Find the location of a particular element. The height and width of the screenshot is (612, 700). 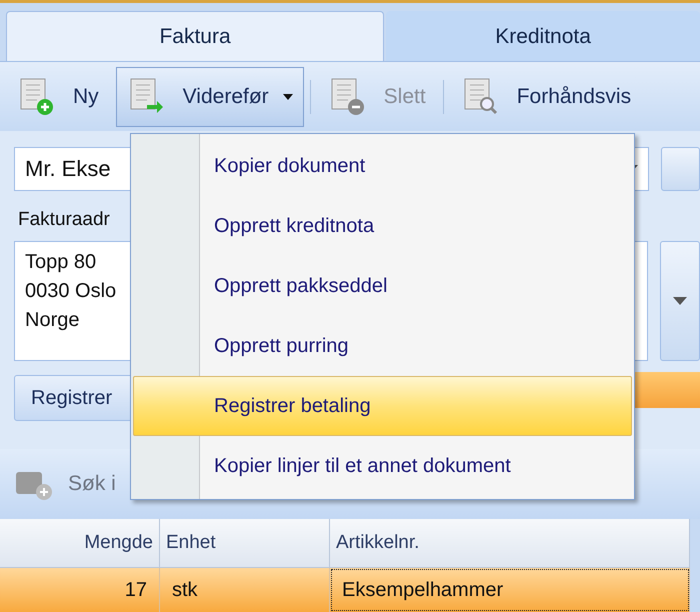

table-cell: Eksempelhammer is located at coordinates (510, 590).